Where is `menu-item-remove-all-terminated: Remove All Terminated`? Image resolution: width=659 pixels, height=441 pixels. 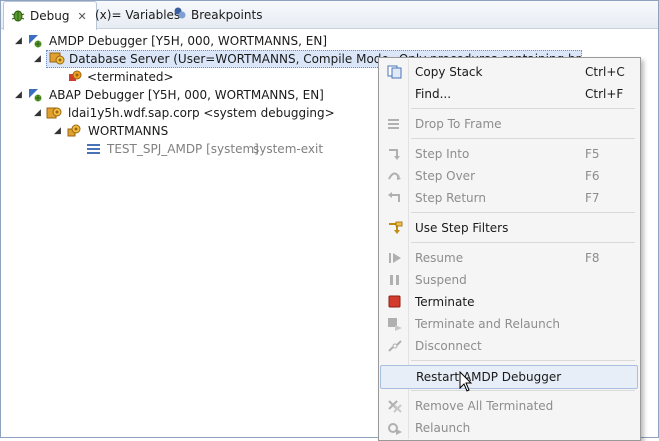
menu-item-remove-all-terminated: Remove All Terminated is located at coordinates (509, 406).